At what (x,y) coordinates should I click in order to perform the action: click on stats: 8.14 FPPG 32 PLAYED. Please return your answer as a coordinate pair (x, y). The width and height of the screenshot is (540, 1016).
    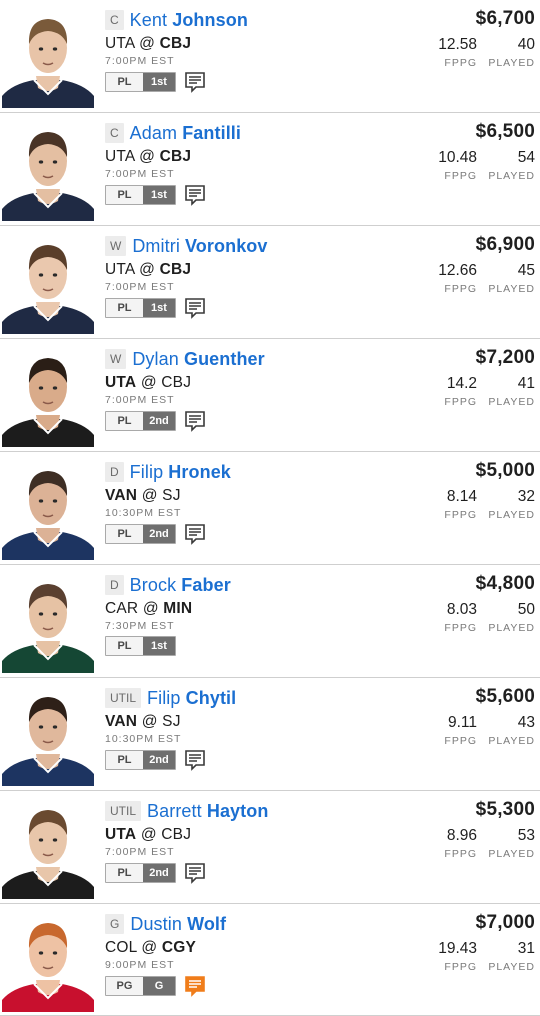
    Looking at the image, I should click on (466, 504).